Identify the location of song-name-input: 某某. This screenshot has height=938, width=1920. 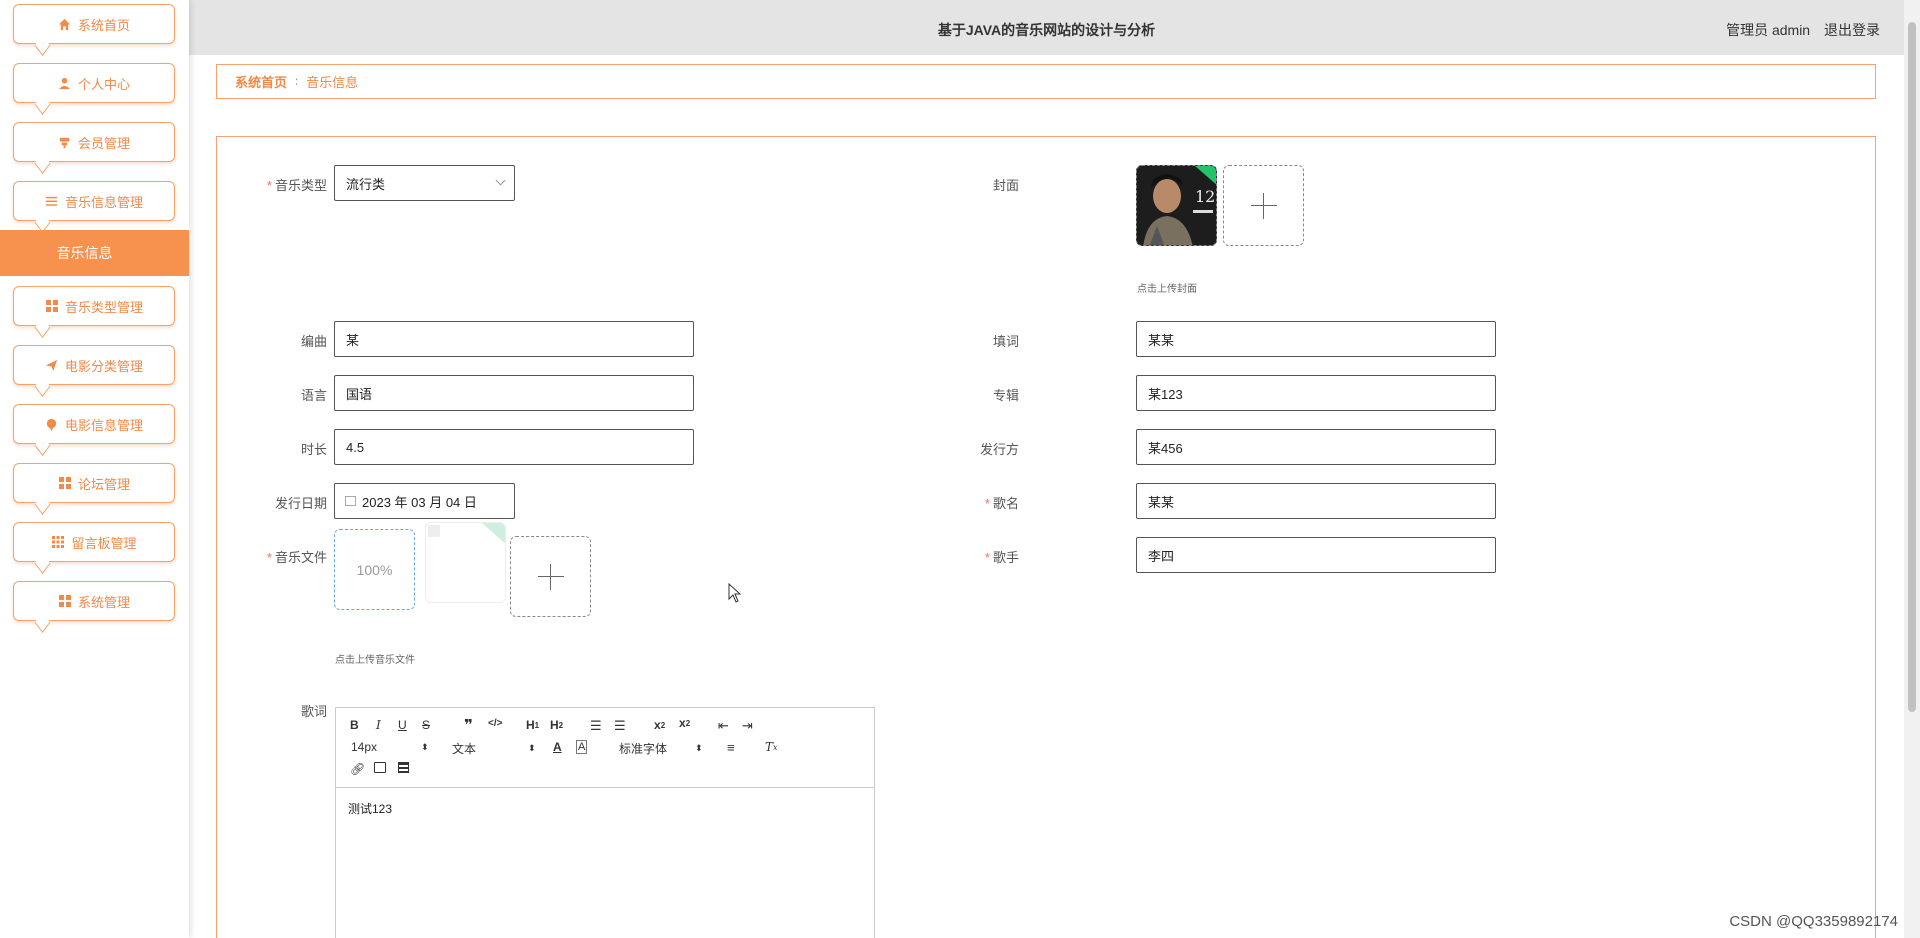
(1316, 501).